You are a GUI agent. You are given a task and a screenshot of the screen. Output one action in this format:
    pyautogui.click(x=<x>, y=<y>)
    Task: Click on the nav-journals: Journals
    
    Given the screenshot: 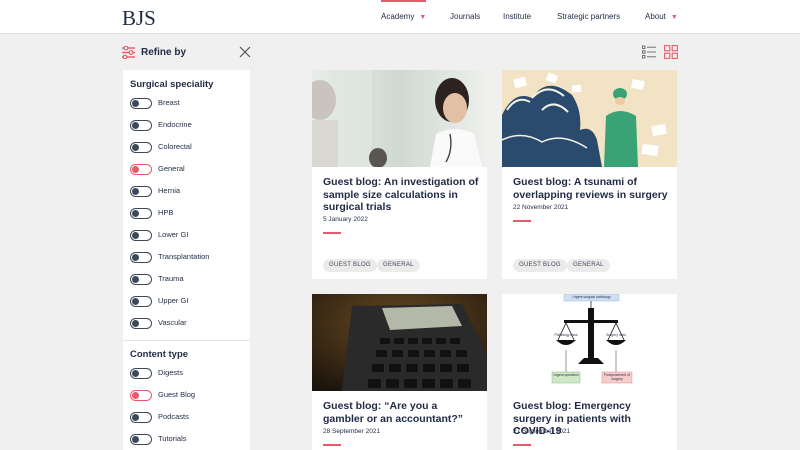 What is the action you would take?
    pyautogui.click(x=465, y=17)
    